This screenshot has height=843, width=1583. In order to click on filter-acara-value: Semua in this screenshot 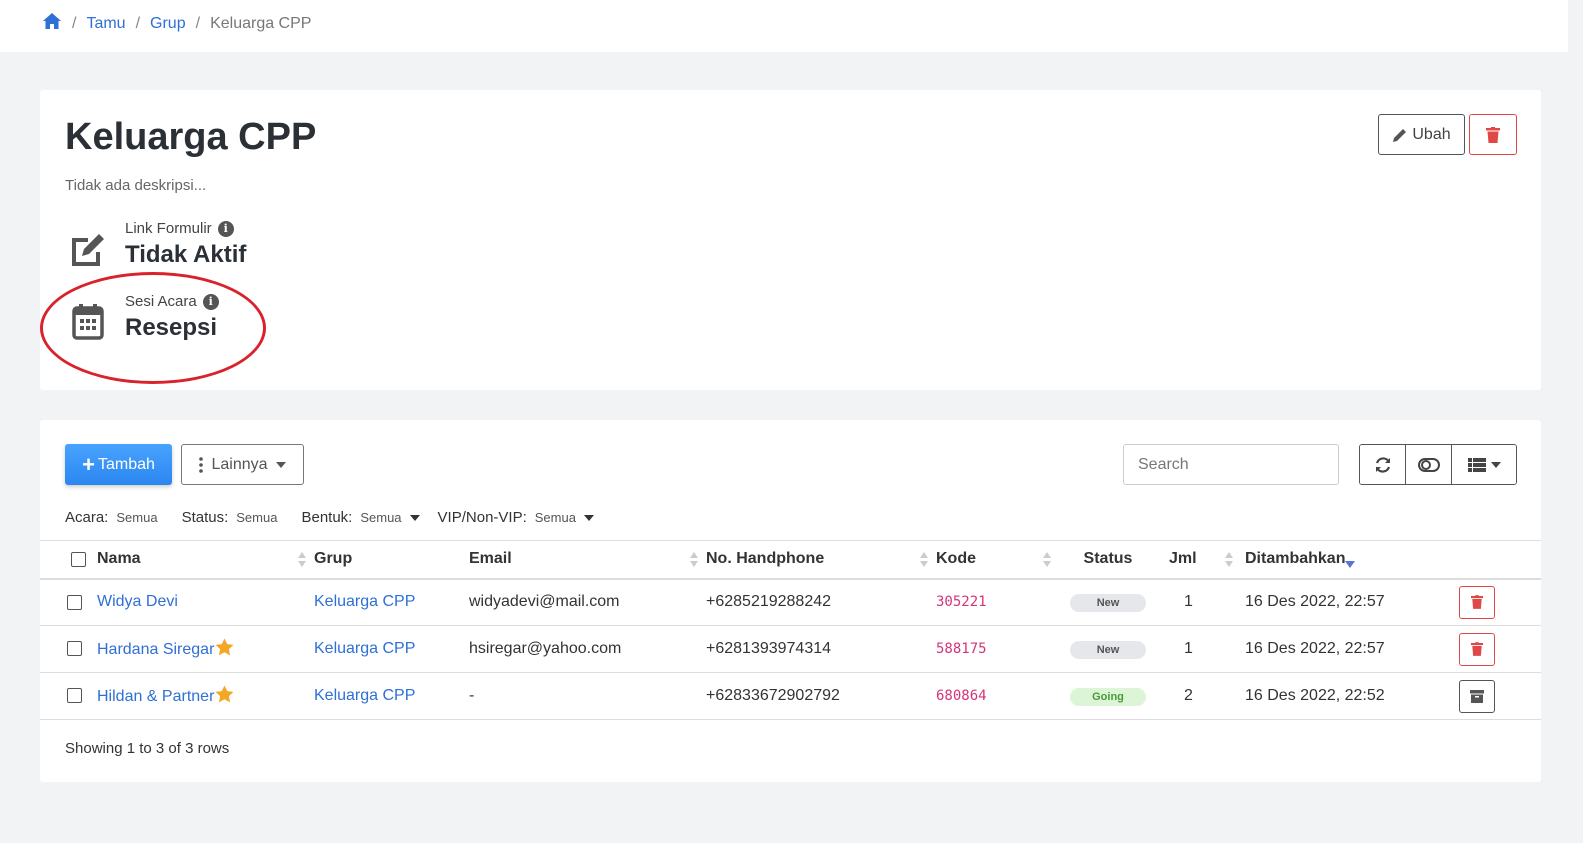, I will do `click(137, 517)`.